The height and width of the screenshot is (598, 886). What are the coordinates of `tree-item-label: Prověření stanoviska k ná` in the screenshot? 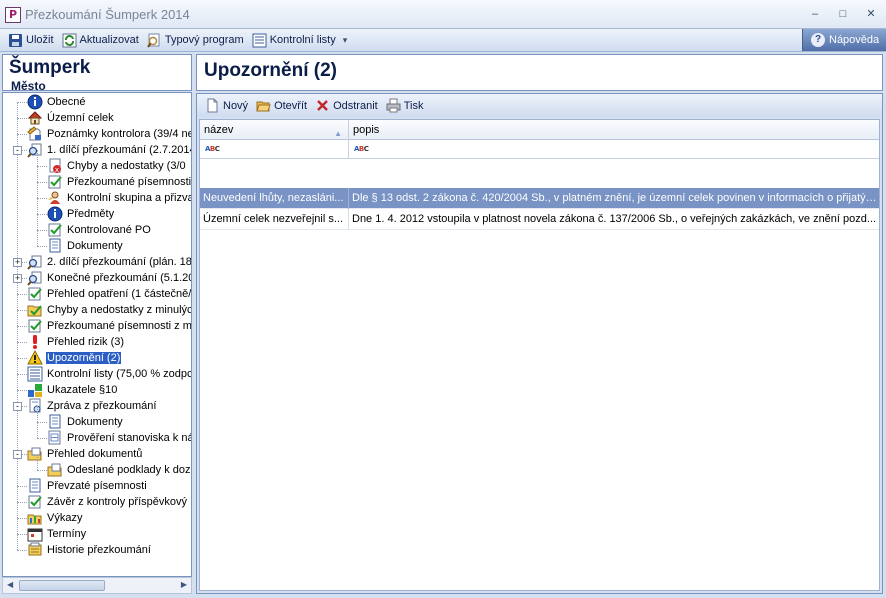 It's located at (129, 438).